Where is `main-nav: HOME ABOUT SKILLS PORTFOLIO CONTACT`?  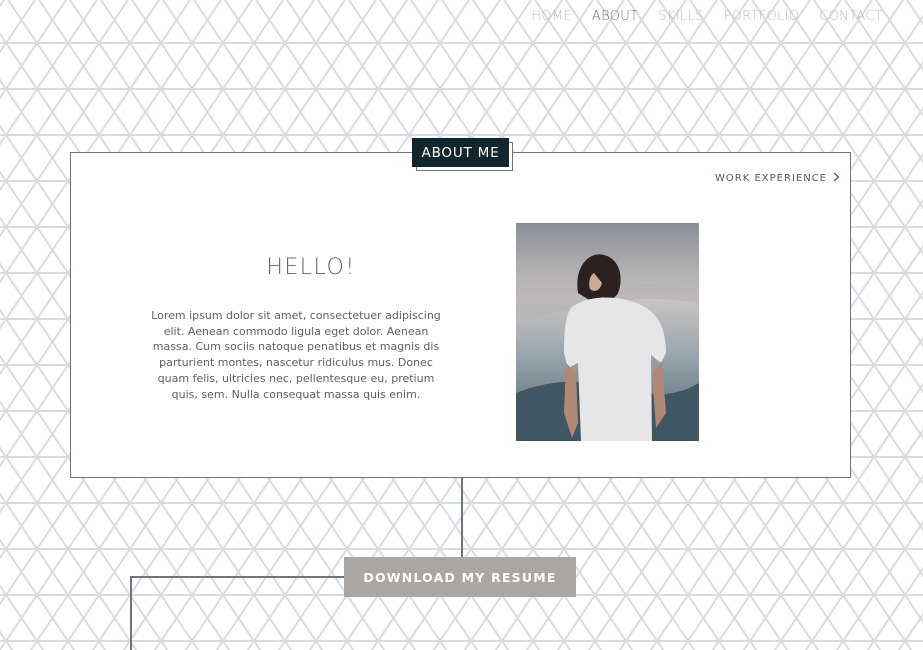
main-nav: HOME ABOUT SKILLS PORTFOLIO CONTACT is located at coordinates (707, 16).